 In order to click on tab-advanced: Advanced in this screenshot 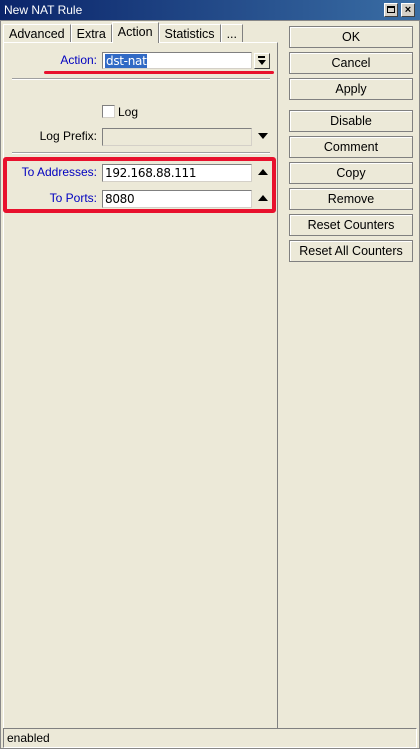, I will do `click(37, 33)`.